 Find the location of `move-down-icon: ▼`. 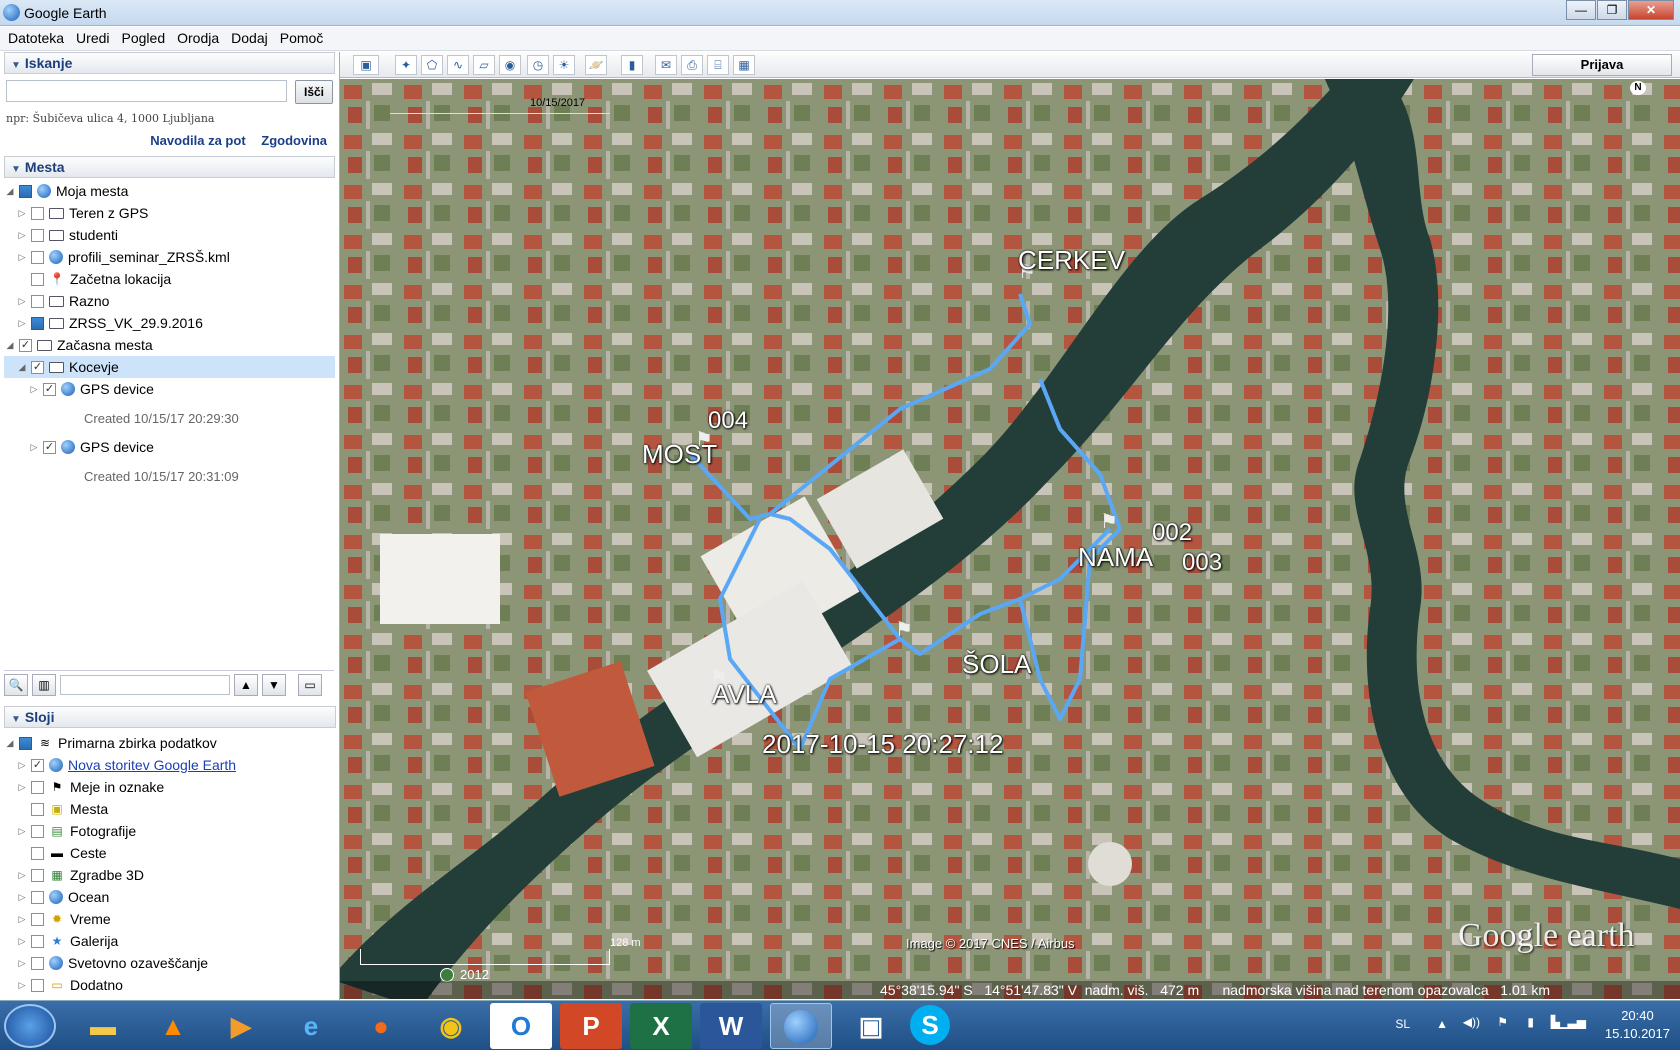

move-down-icon: ▼ is located at coordinates (274, 684).